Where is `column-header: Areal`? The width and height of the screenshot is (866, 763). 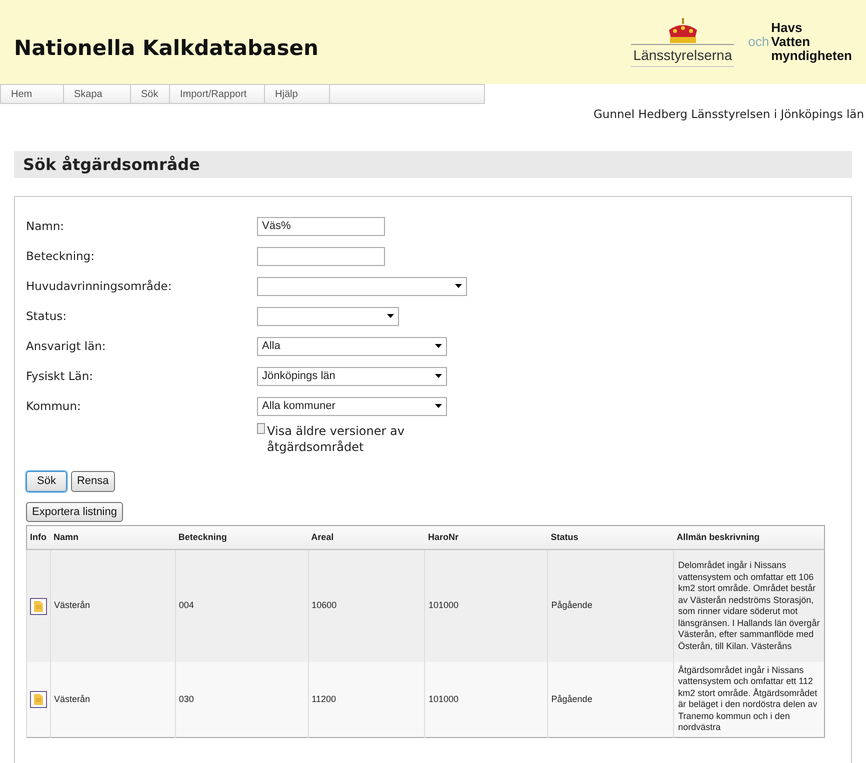 column-header: Areal is located at coordinates (366, 538).